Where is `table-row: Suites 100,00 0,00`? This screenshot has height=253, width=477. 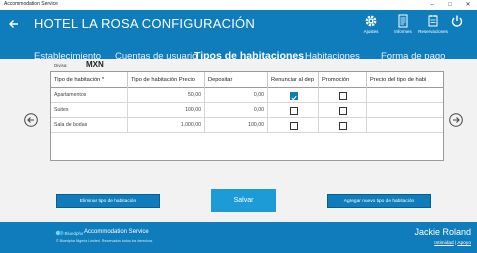 table-row: Suites 100,00 0,00 is located at coordinates (247, 110).